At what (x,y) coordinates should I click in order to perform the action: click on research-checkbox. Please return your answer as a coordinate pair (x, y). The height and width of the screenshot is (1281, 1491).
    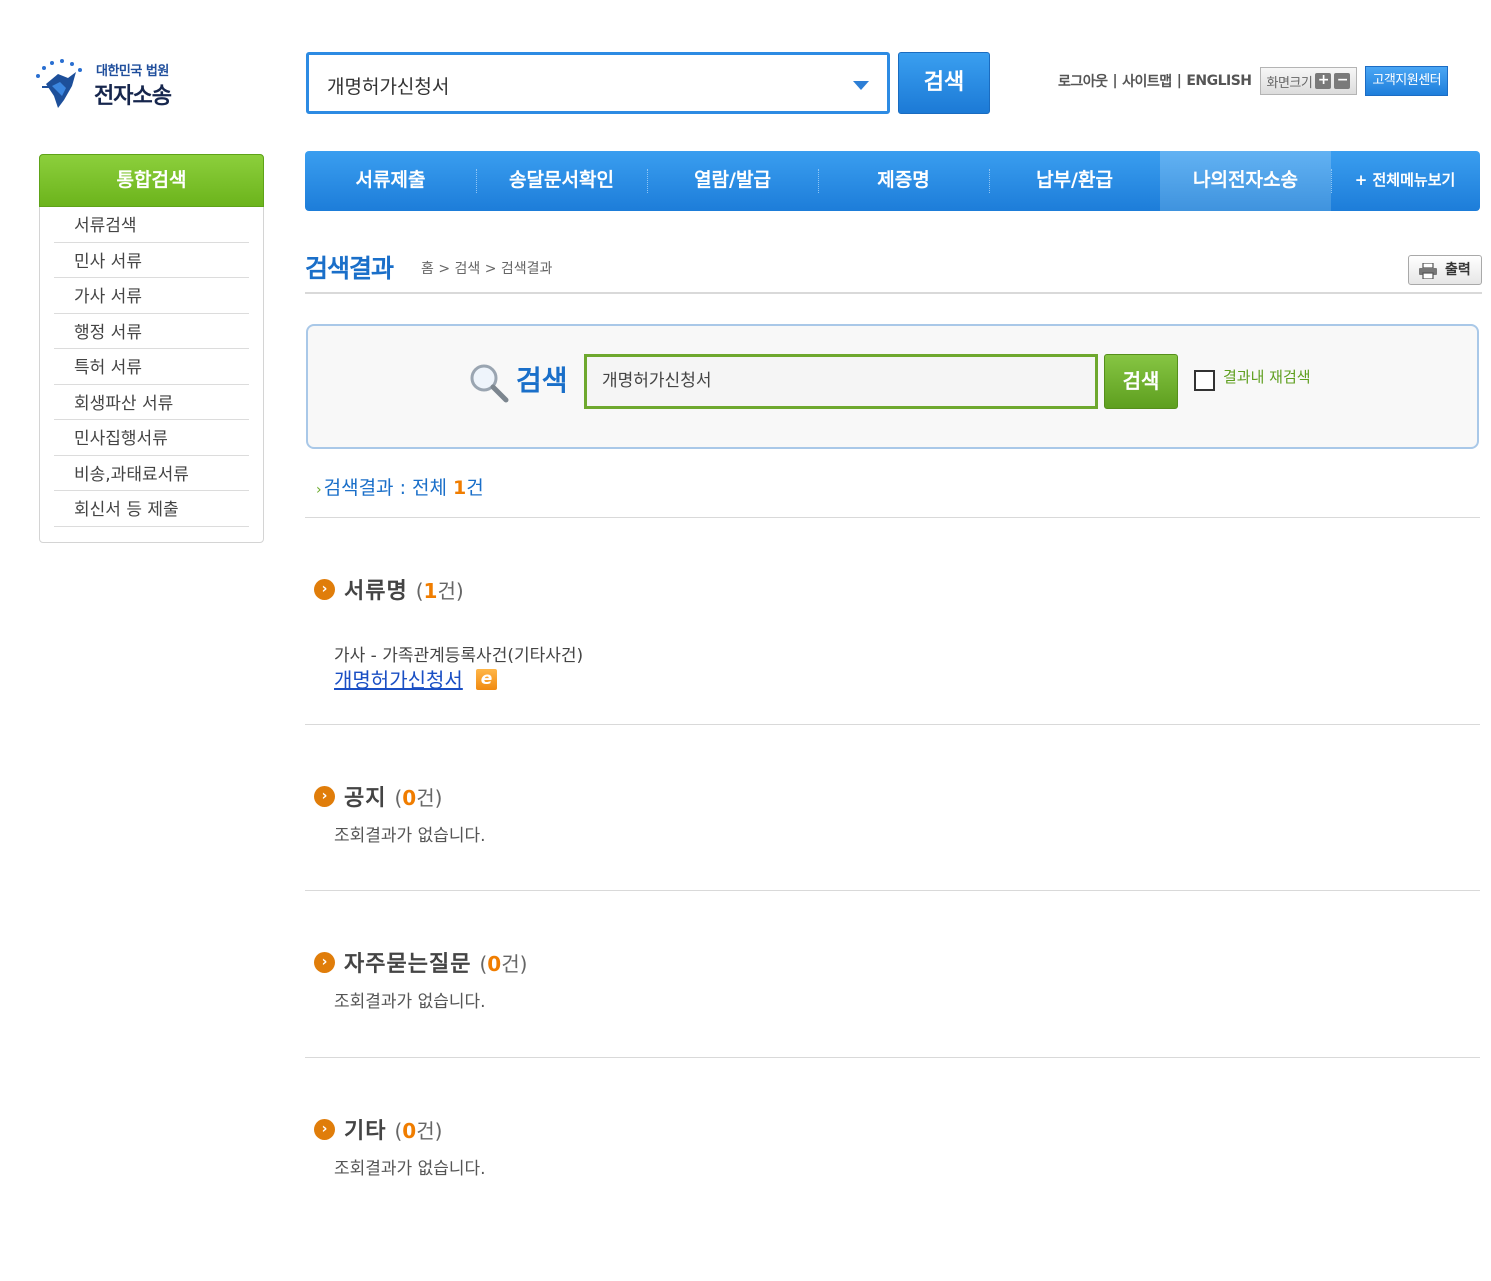
    Looking at the image, I should click on (1204, 380).